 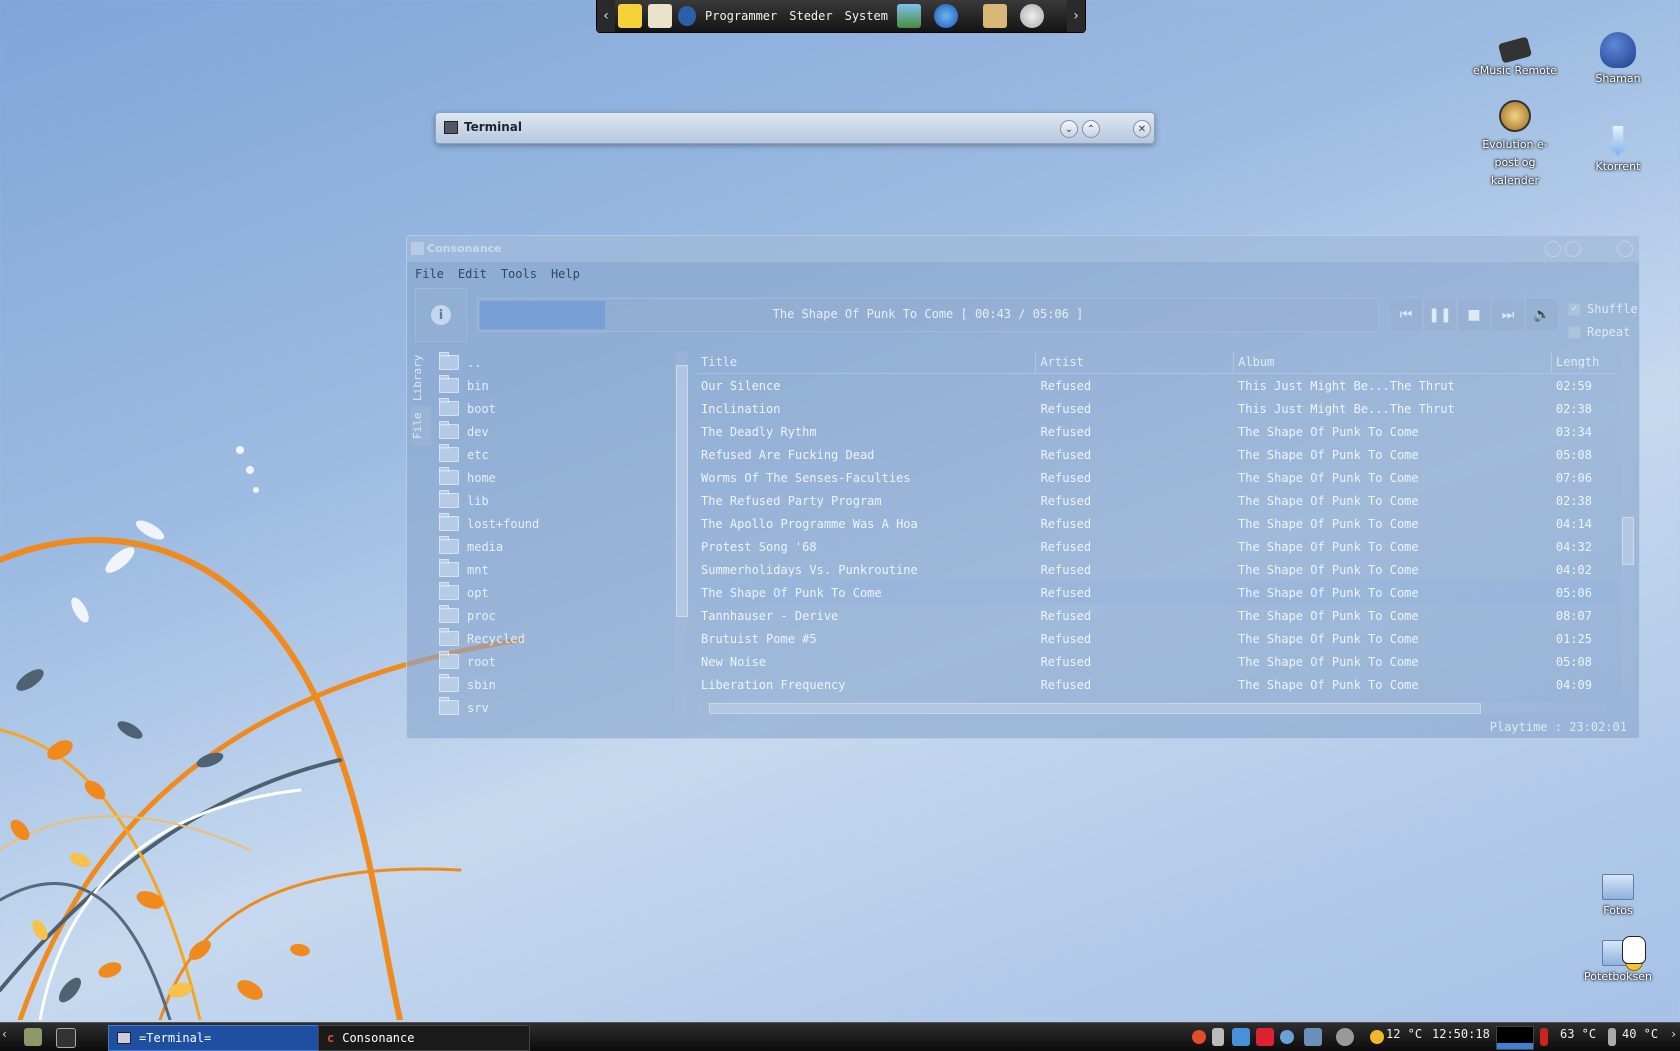 I want to click on track-info-button: i, so click(x=441, y=315).